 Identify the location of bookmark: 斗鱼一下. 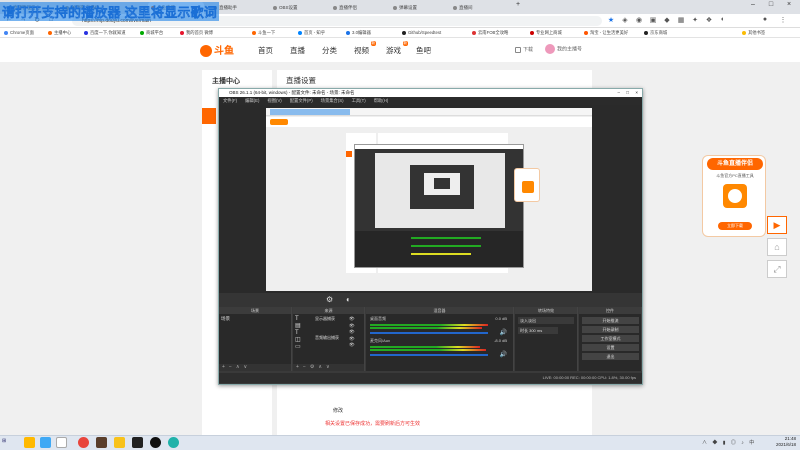
(263, 33).